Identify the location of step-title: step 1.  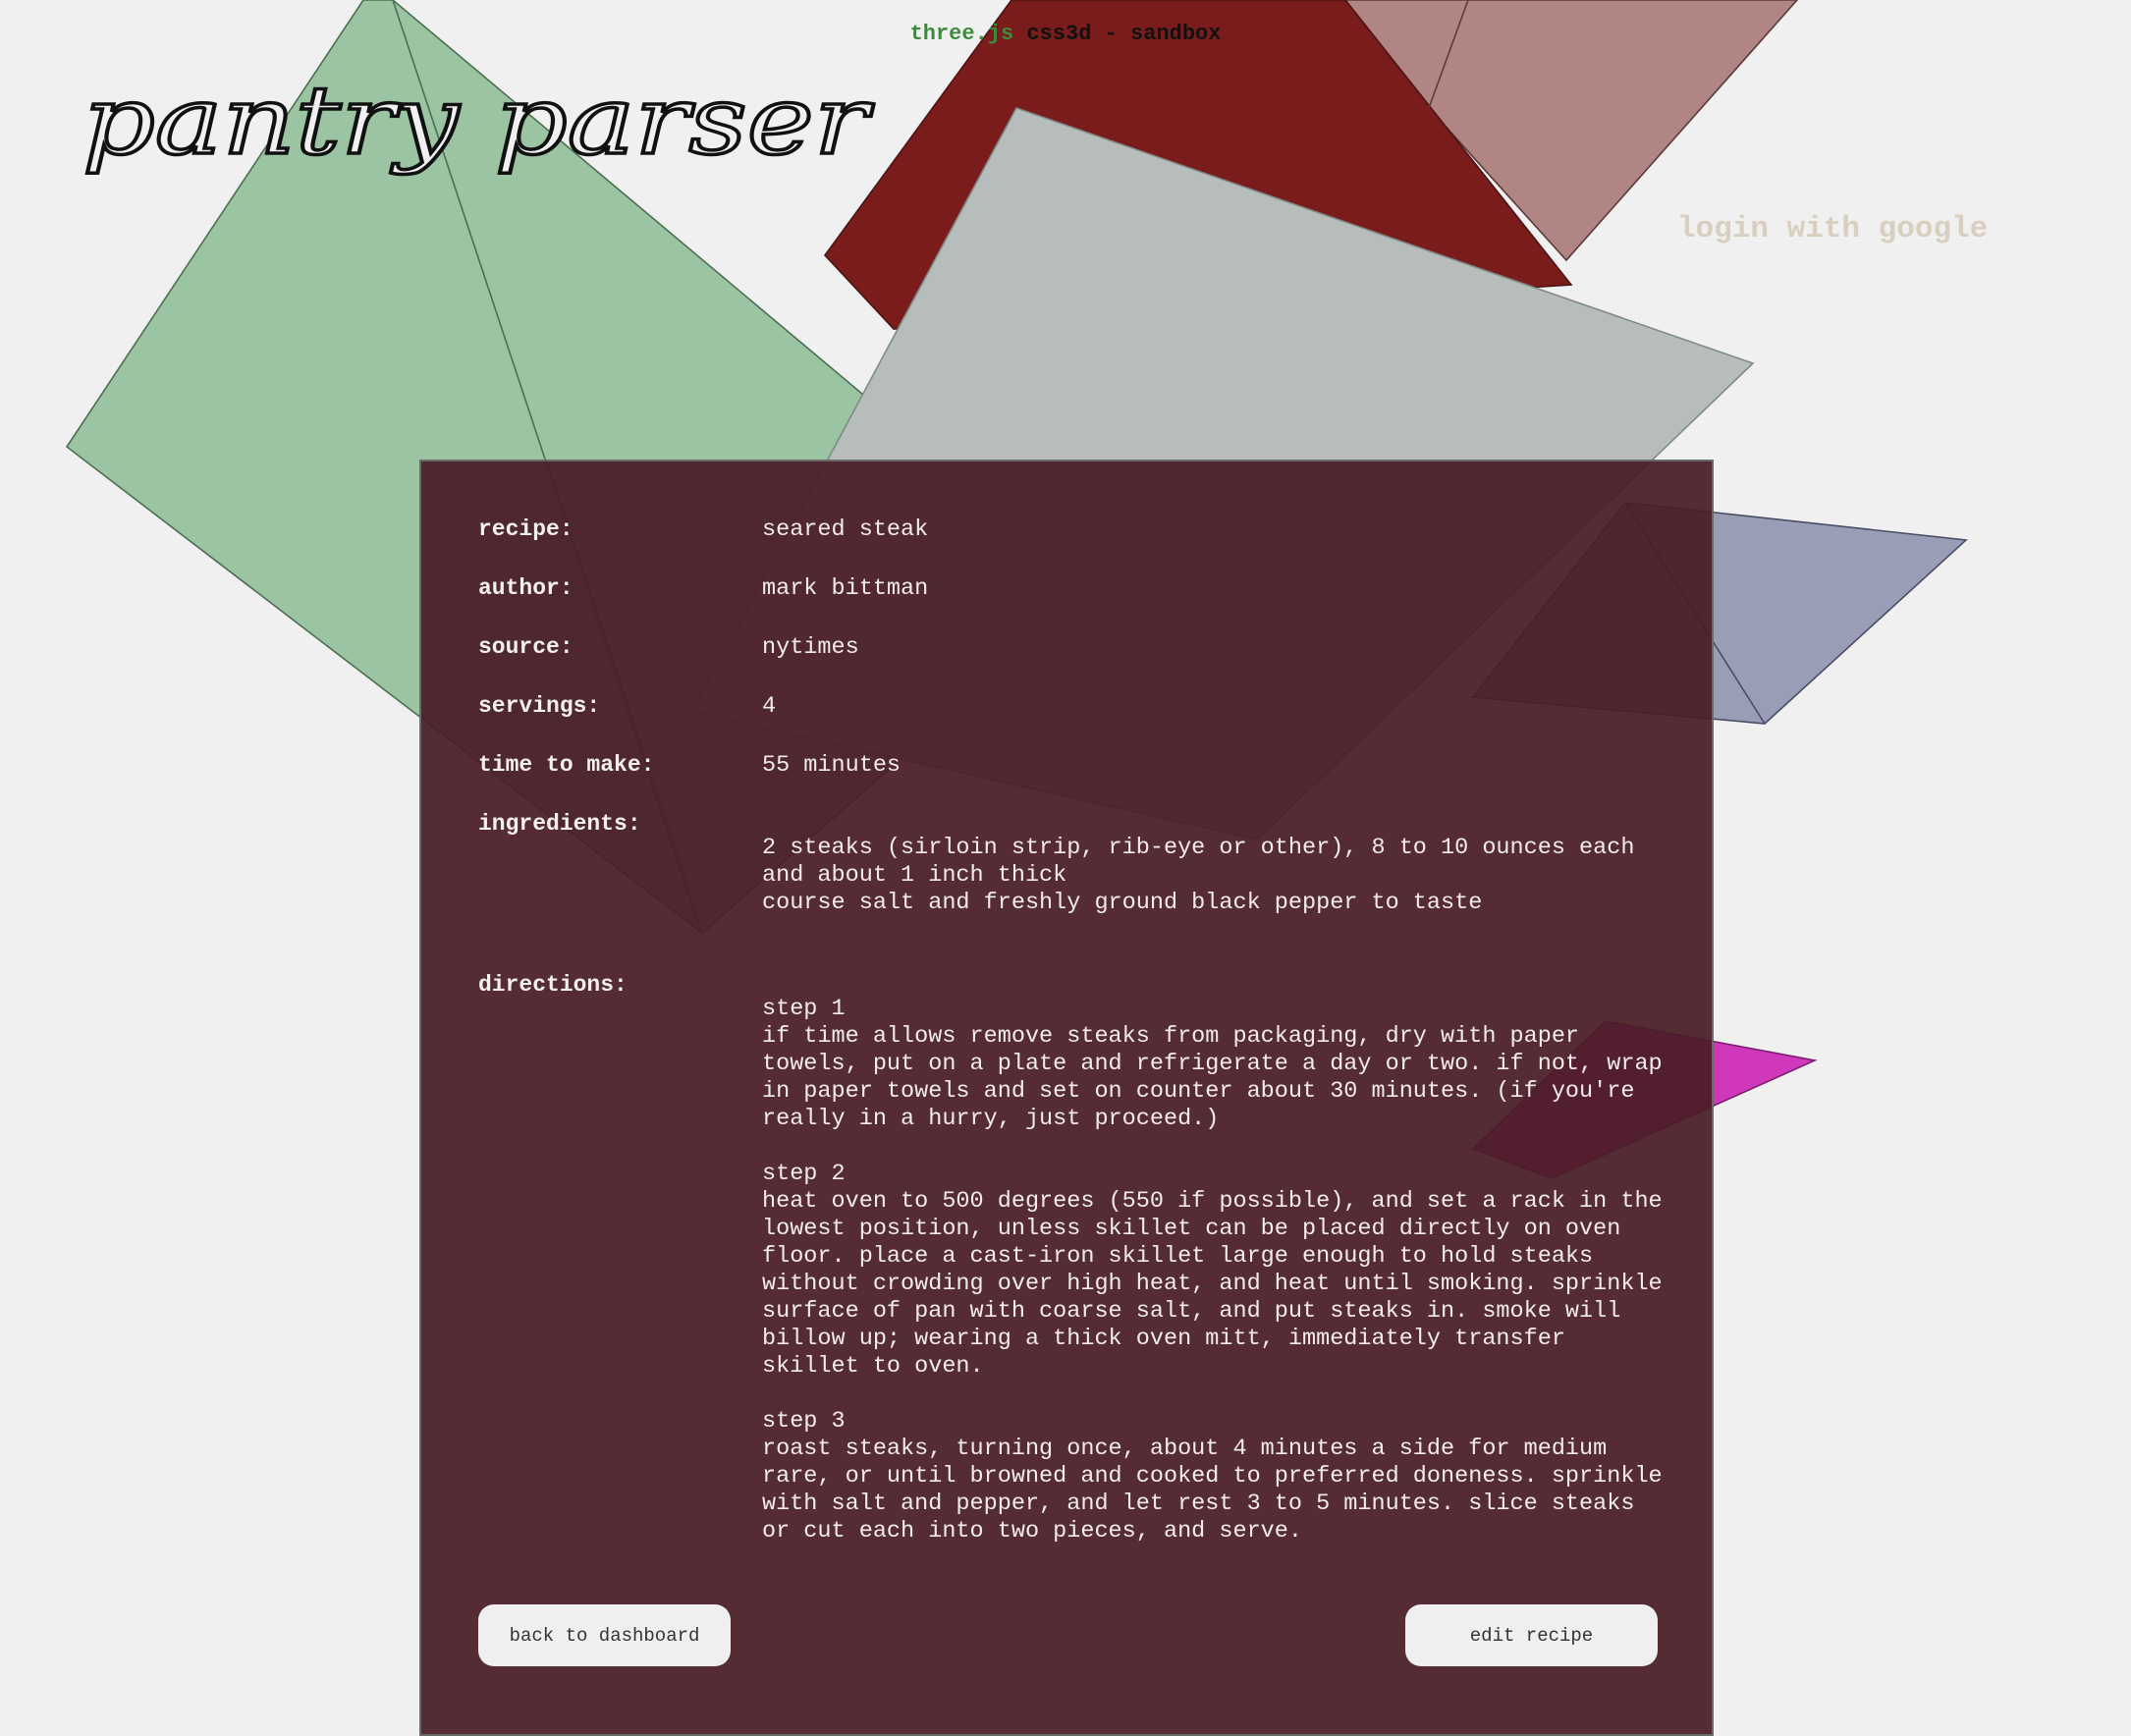
(804, 1009).